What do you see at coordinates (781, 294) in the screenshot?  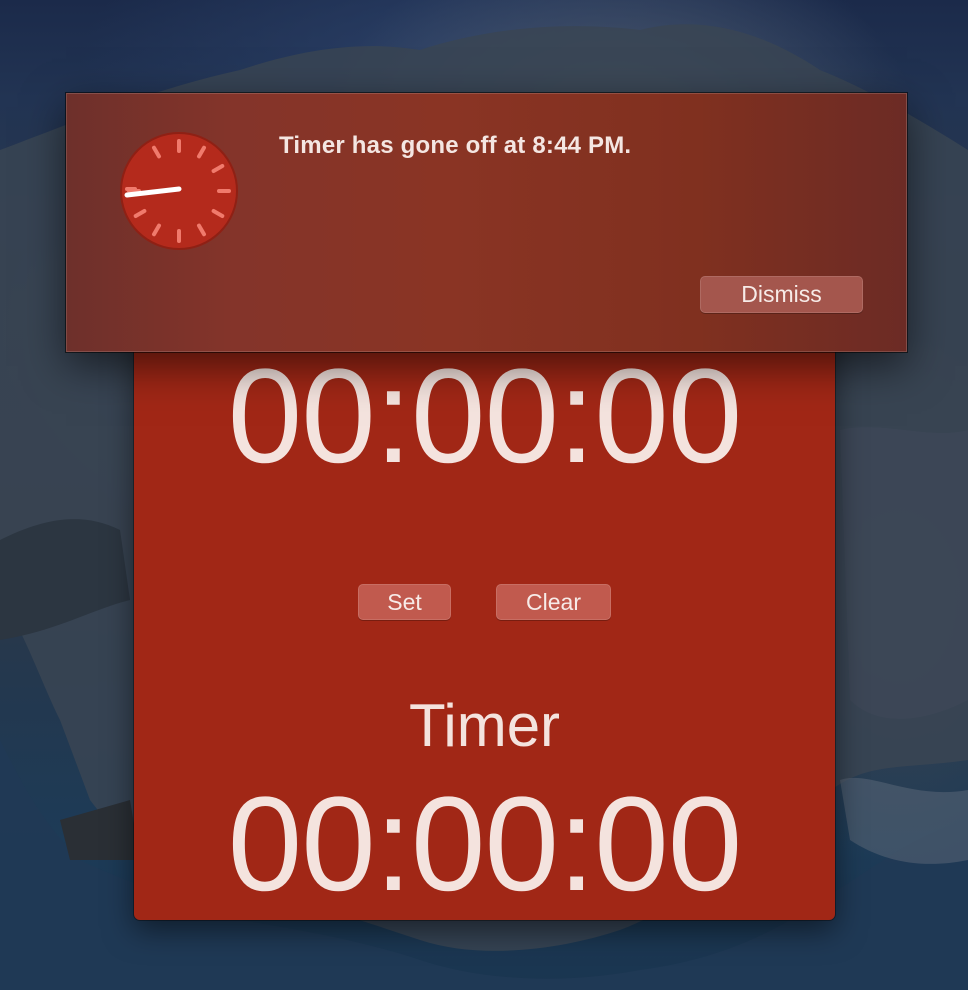 I see `dismiss-button: Dismiss` at bounding box center [781, 294].